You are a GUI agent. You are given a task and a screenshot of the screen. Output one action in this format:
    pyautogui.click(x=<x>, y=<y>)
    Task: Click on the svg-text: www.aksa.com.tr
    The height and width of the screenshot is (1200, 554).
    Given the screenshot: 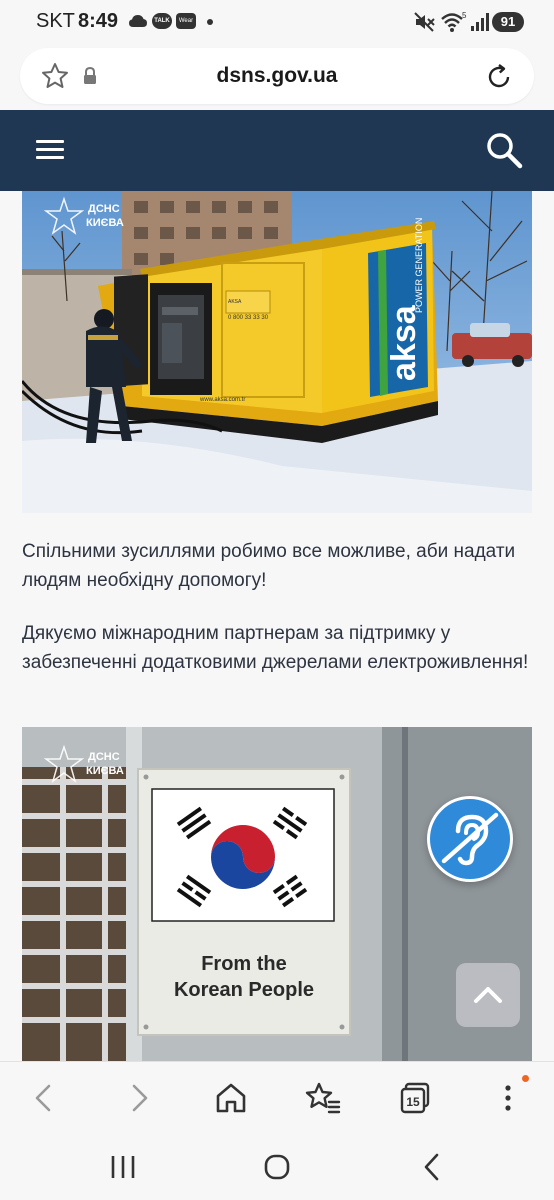 What is the action you would take?
    pyautogui.click(x=222, y=400)
    